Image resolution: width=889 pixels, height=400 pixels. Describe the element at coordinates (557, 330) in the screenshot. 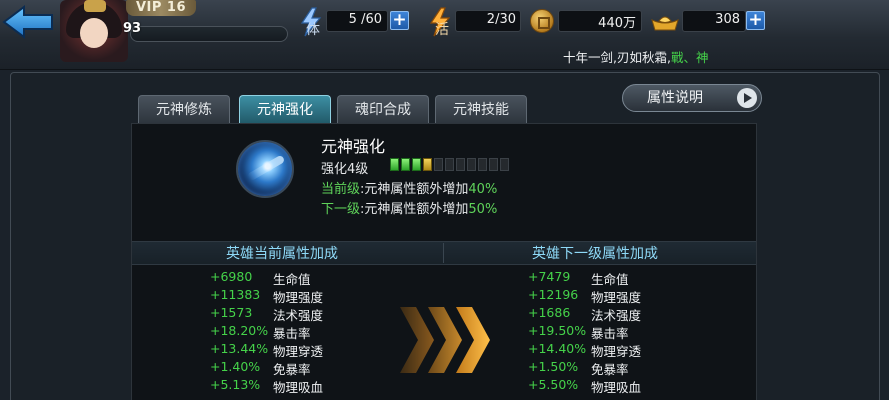

I see `stat-value: +19.50%` at that location.